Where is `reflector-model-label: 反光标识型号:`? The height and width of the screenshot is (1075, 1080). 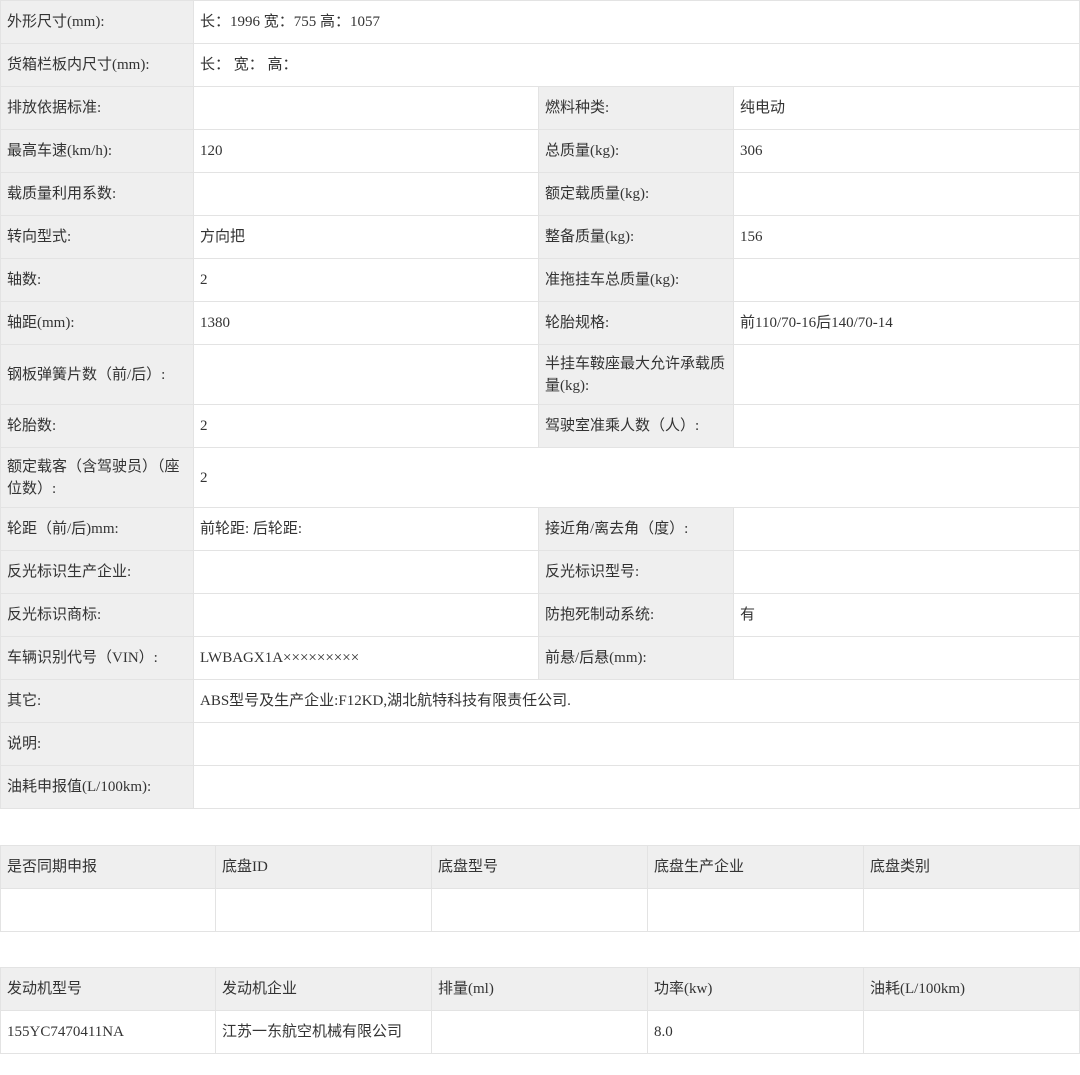
reflector-model-label: 反光标识型号: is located at coordinates (636, 572).